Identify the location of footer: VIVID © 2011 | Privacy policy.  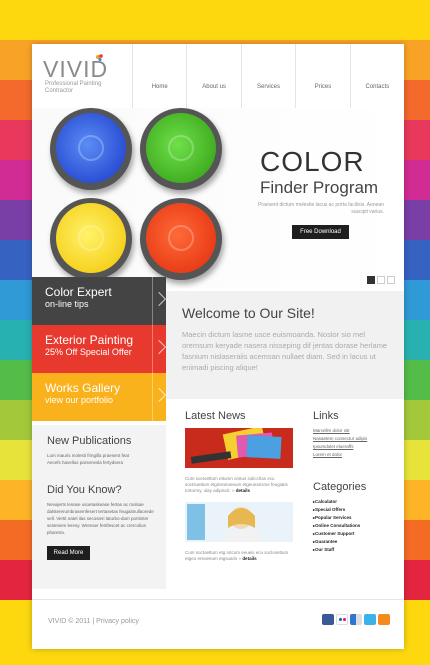
(218, 624).